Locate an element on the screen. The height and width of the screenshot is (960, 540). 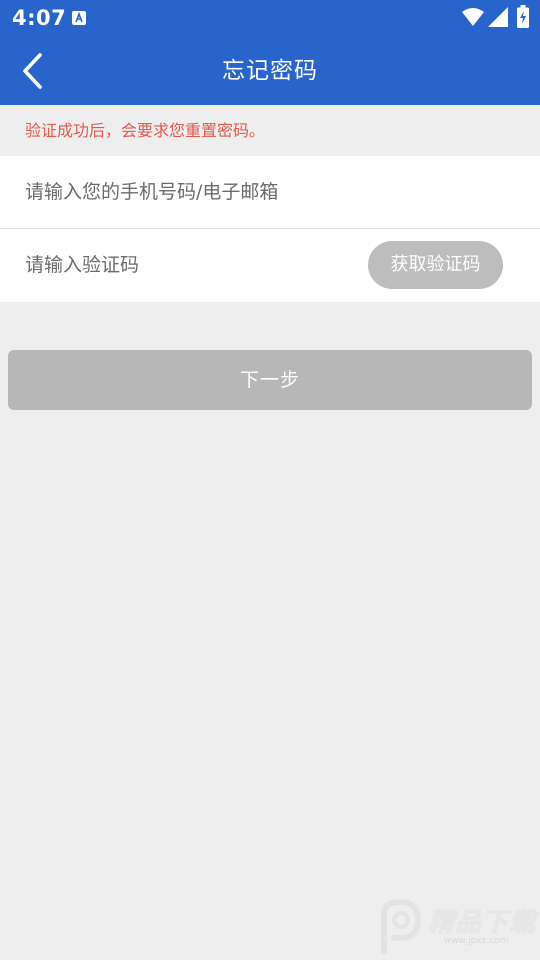
watermark-text: 精品下载 is located at coordinates (482, 923).